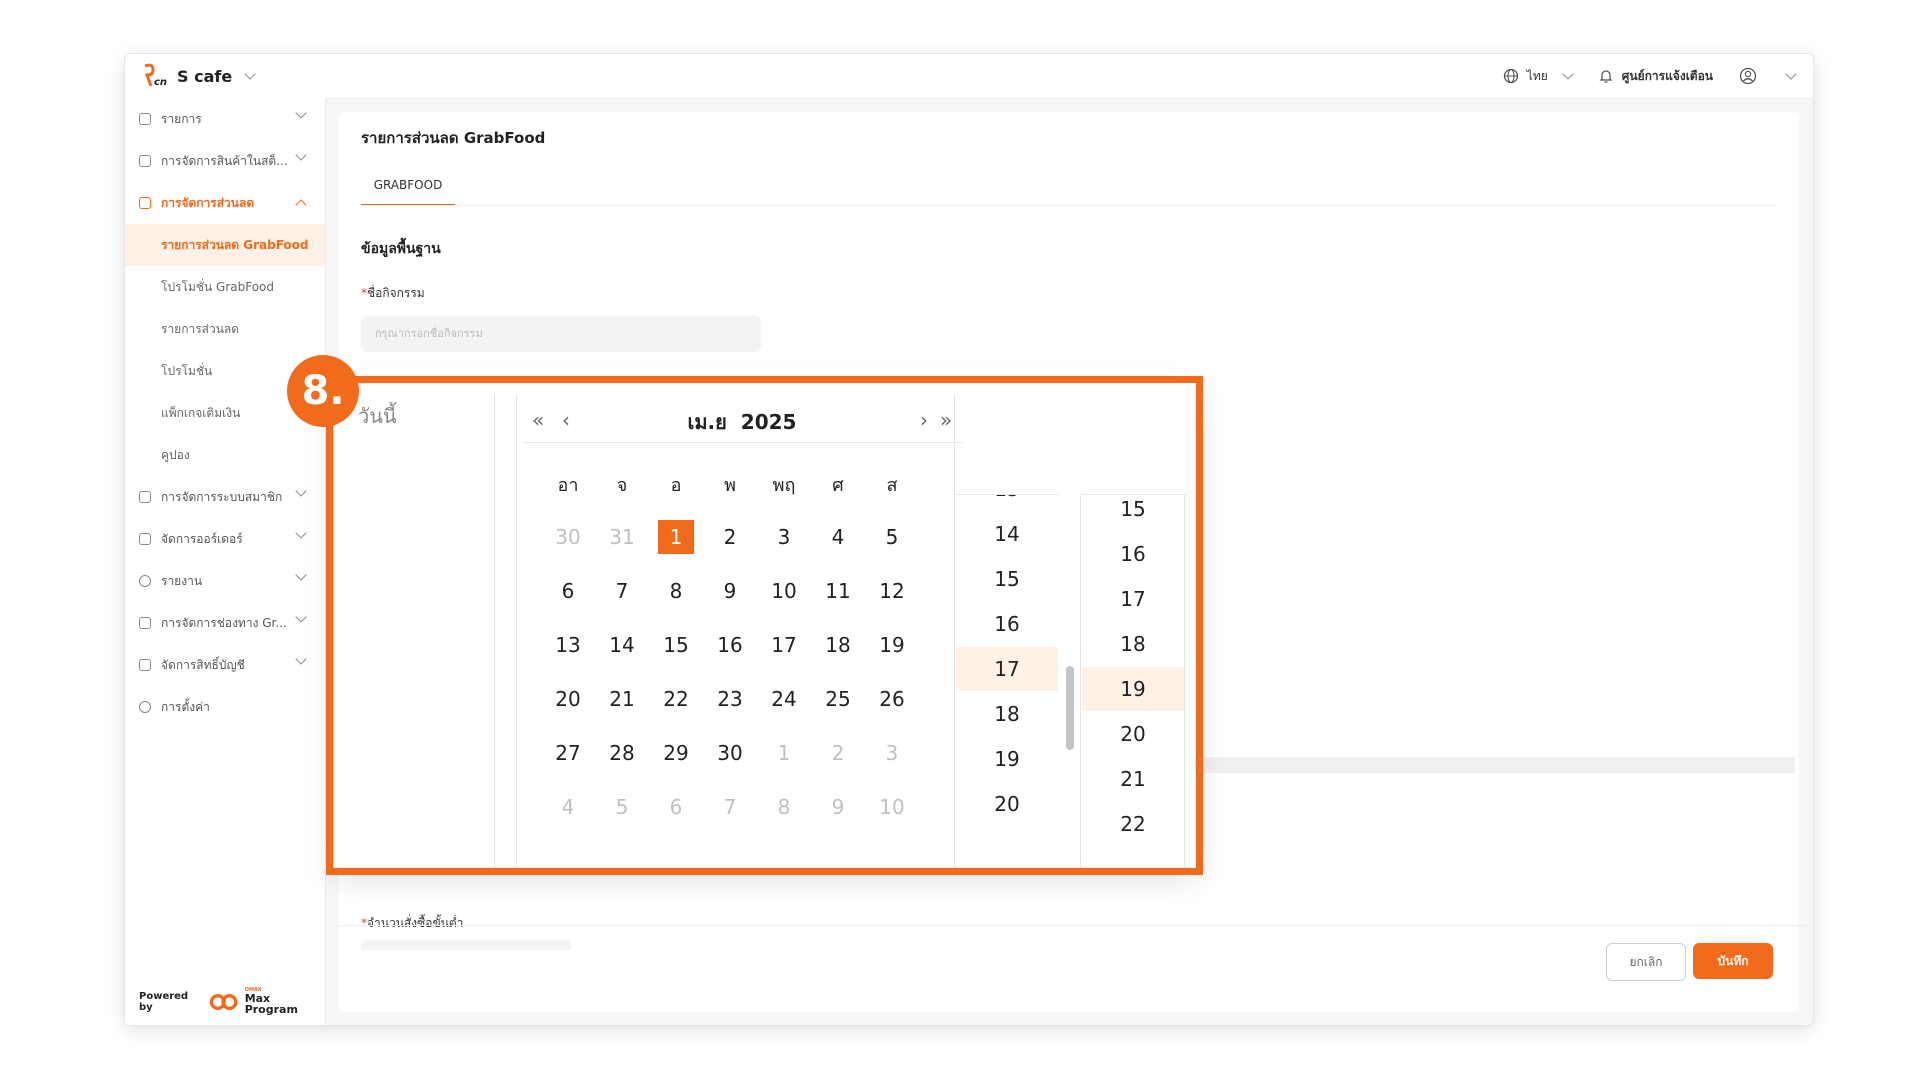 This screenshot has height=1080, width=1920. What do you see at coordinates (225, 119) in the screenshot?
I see `sidebar-item-list: รายการ` at bounding box center [225, 119].